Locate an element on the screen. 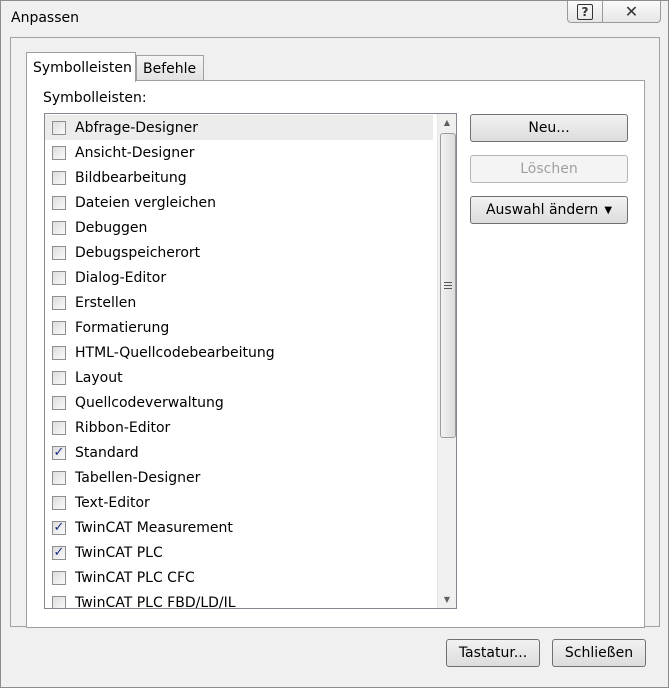 Image resolution: width=669 pixels, height=688 pixels. list-item: ✓ TwinCAT PLC is located at coordinates (239, 552).